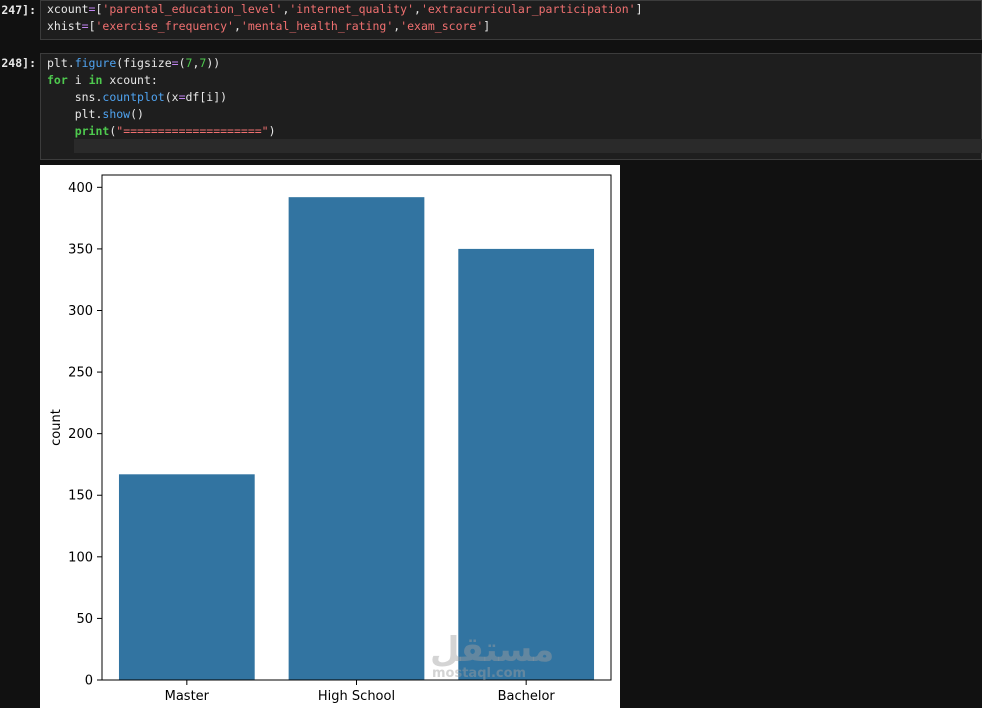 This screenshot has height=708, width=982. I want to click on y-tick-label: 250, so click(80, 373).